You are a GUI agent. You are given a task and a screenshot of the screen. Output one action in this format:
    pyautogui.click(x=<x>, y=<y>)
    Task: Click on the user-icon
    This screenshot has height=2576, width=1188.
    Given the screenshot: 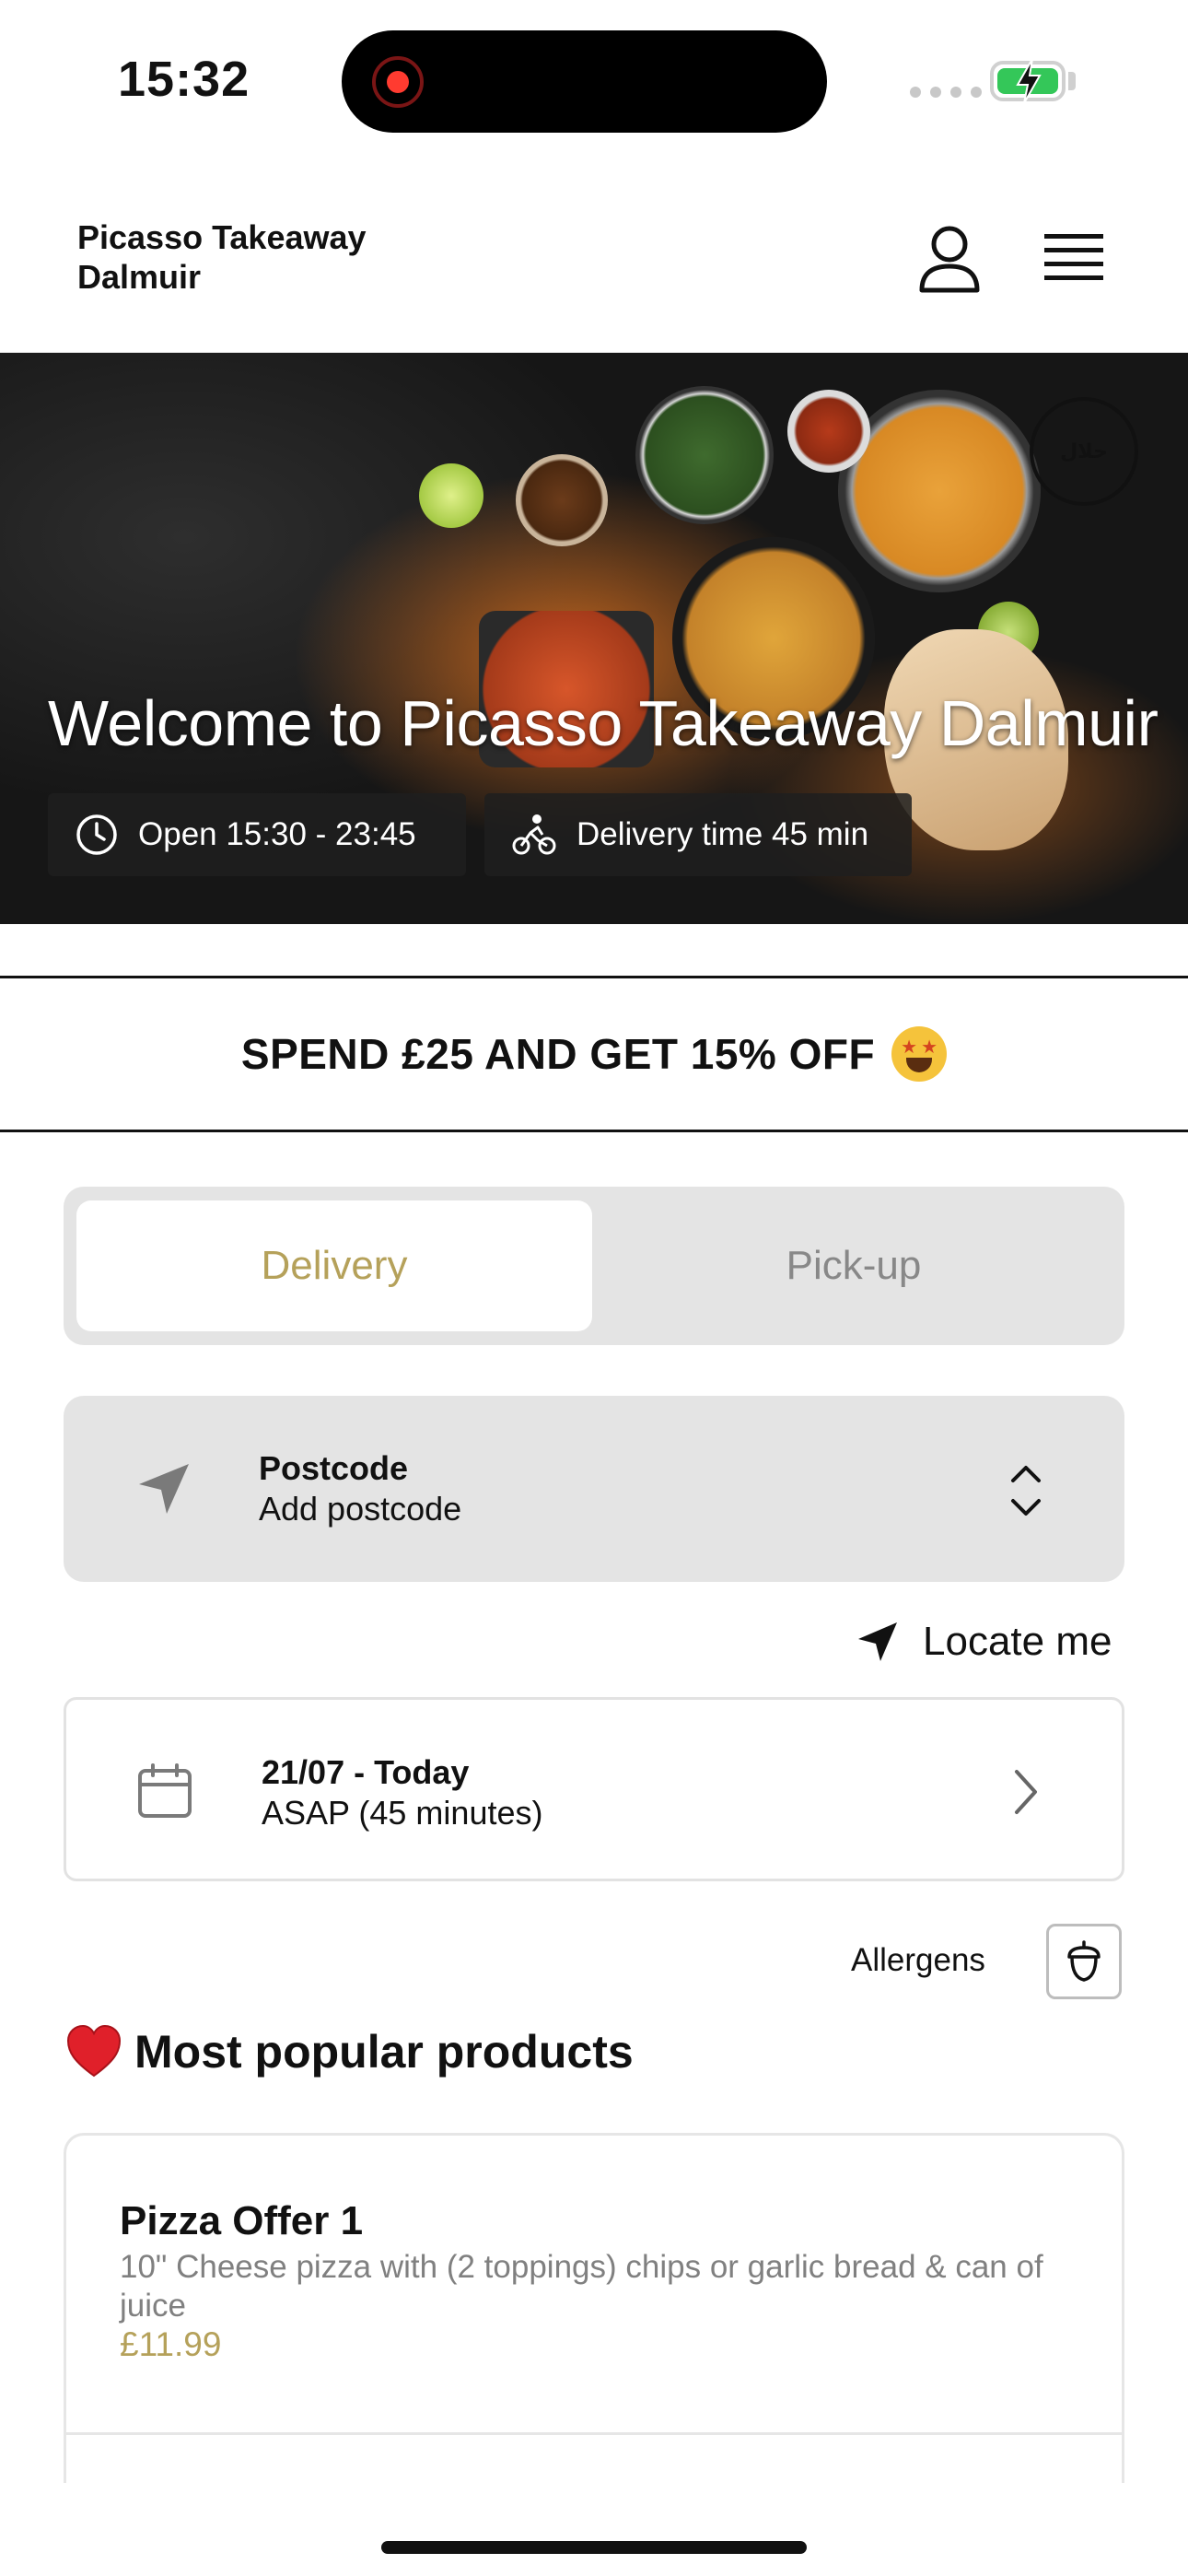 What is the action you would take?
    pyautogui.click(x=949, y=259)
    